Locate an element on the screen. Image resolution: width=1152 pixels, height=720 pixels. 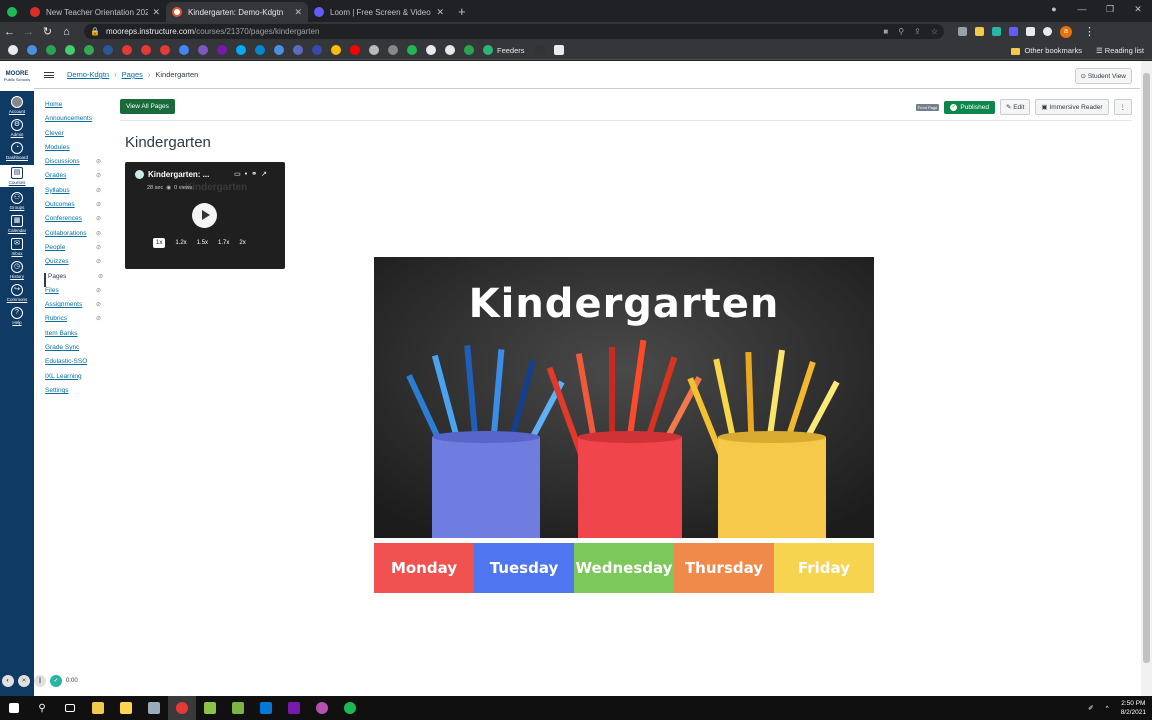
global-nav-commons: ↪ Commons is located at coordinates (17, 293).